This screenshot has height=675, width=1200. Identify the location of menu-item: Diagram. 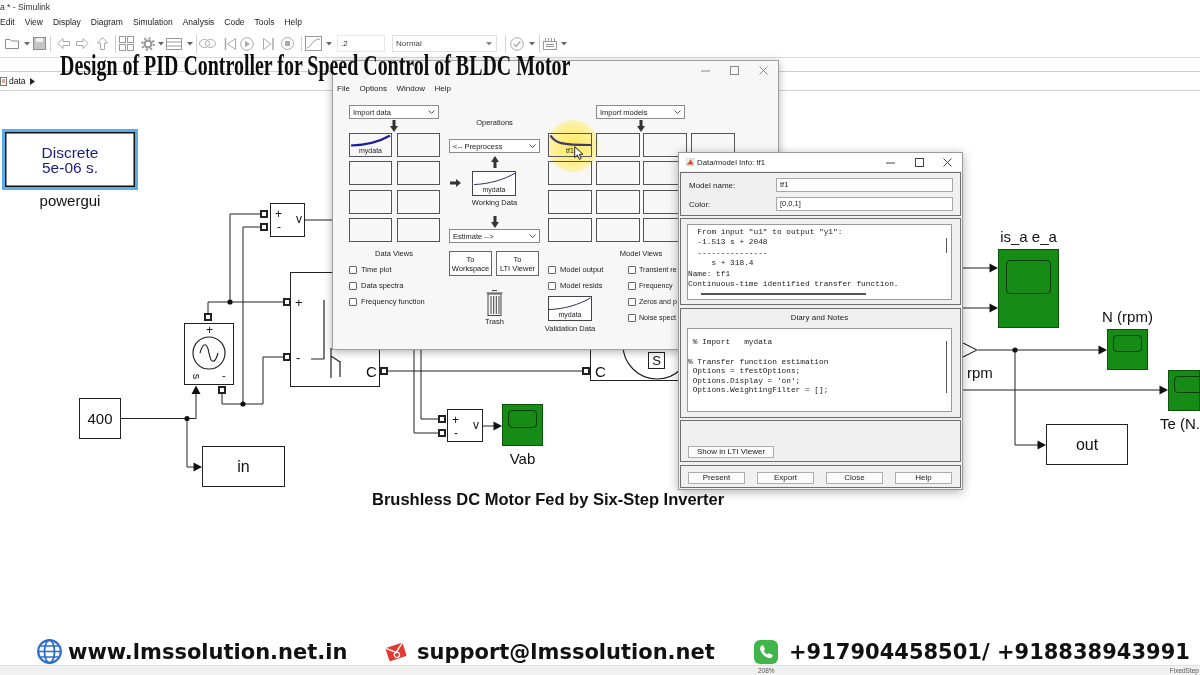
(106, 22).